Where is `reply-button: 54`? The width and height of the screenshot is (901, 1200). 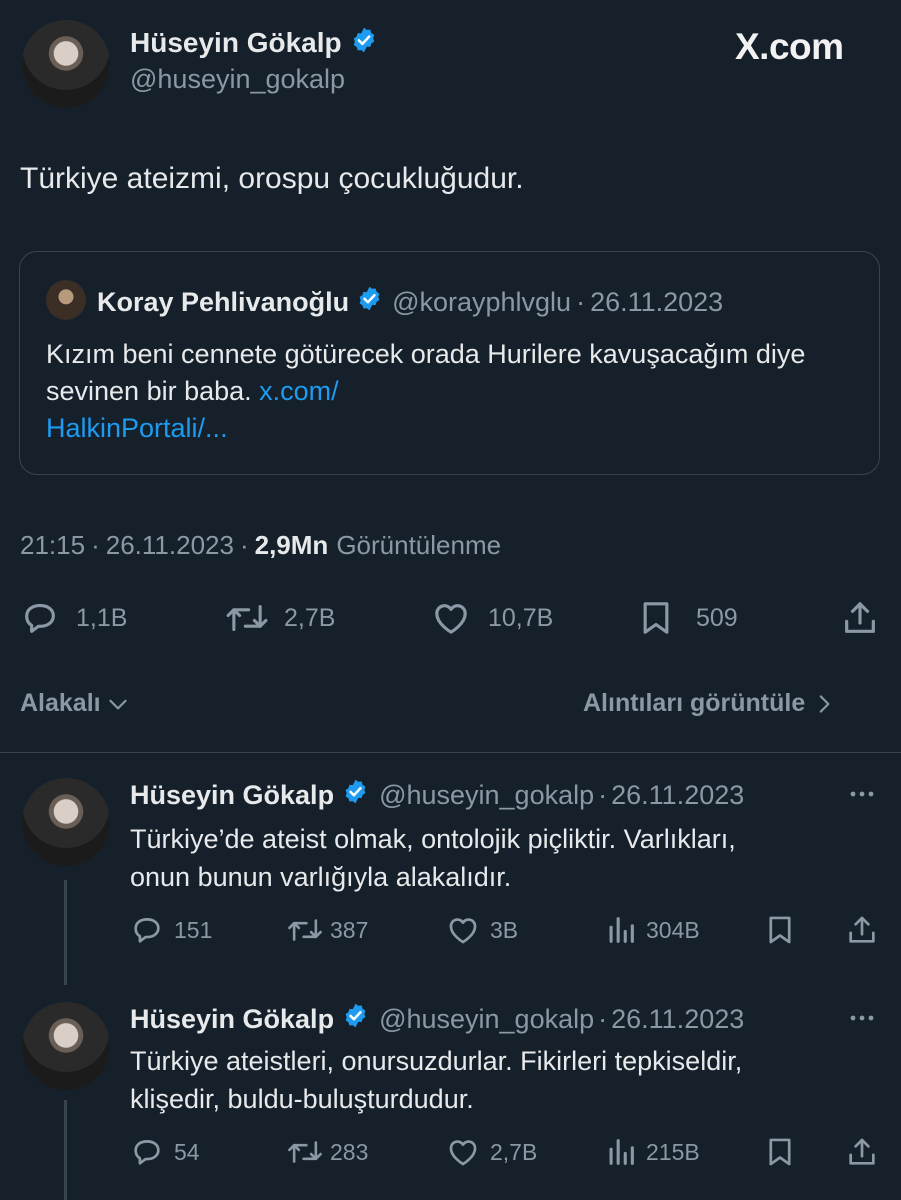
reply-button: 54 is located at coordinates (165, 1152).